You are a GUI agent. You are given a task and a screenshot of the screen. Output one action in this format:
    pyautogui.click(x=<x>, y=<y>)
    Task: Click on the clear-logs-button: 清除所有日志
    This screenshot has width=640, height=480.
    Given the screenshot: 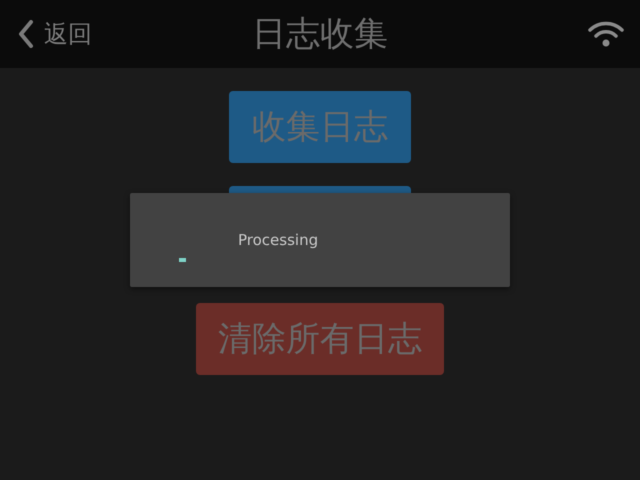 What is the action you would take?
    pyautogui.click(x=320, y=339)
    